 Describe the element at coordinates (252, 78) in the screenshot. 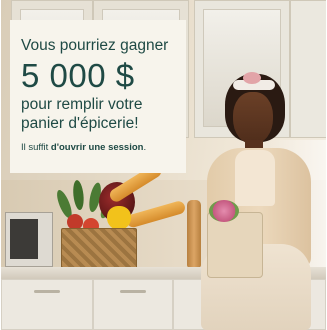

I see `hair-bow` at that location.